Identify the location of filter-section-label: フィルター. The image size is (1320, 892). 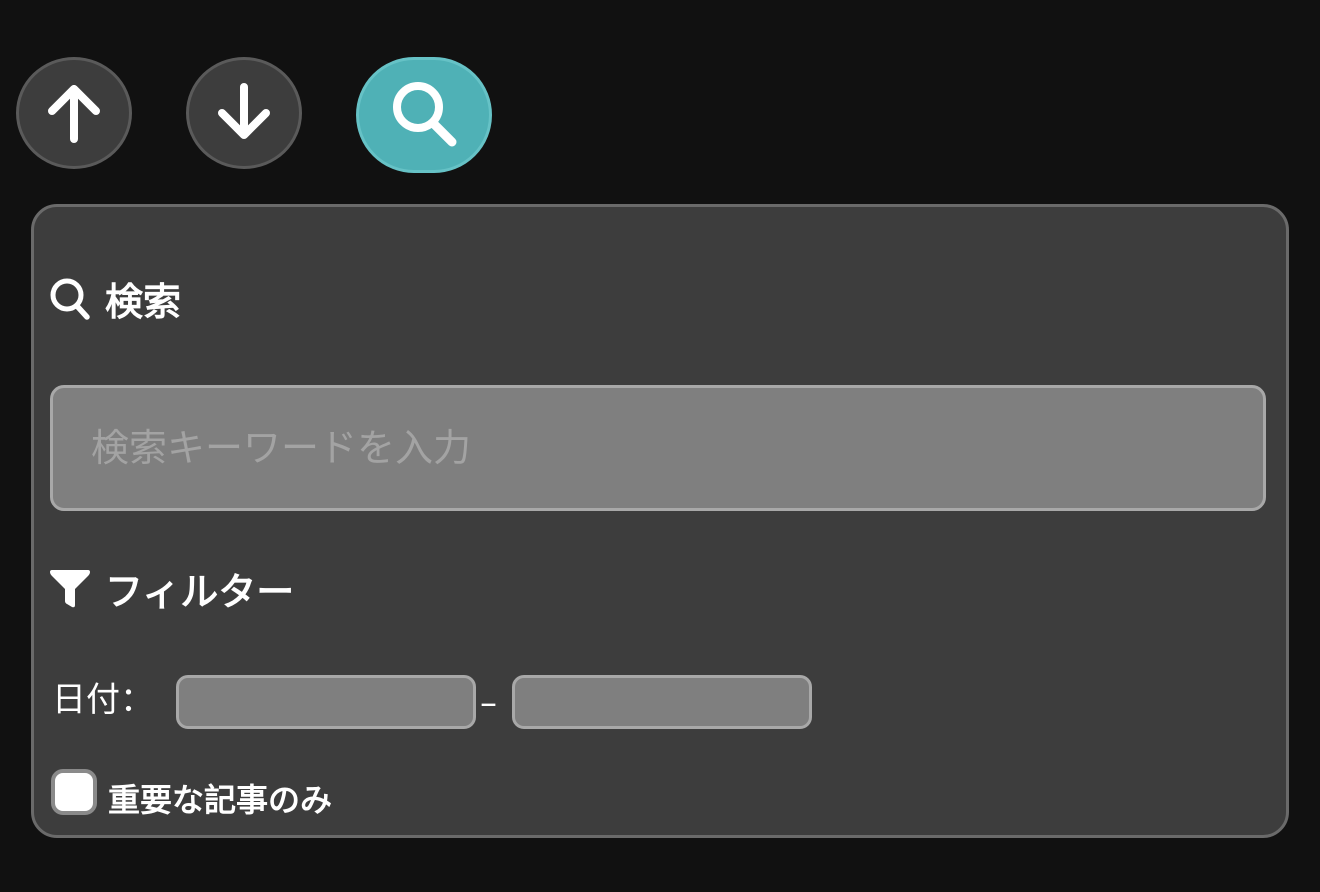
(200, 592).